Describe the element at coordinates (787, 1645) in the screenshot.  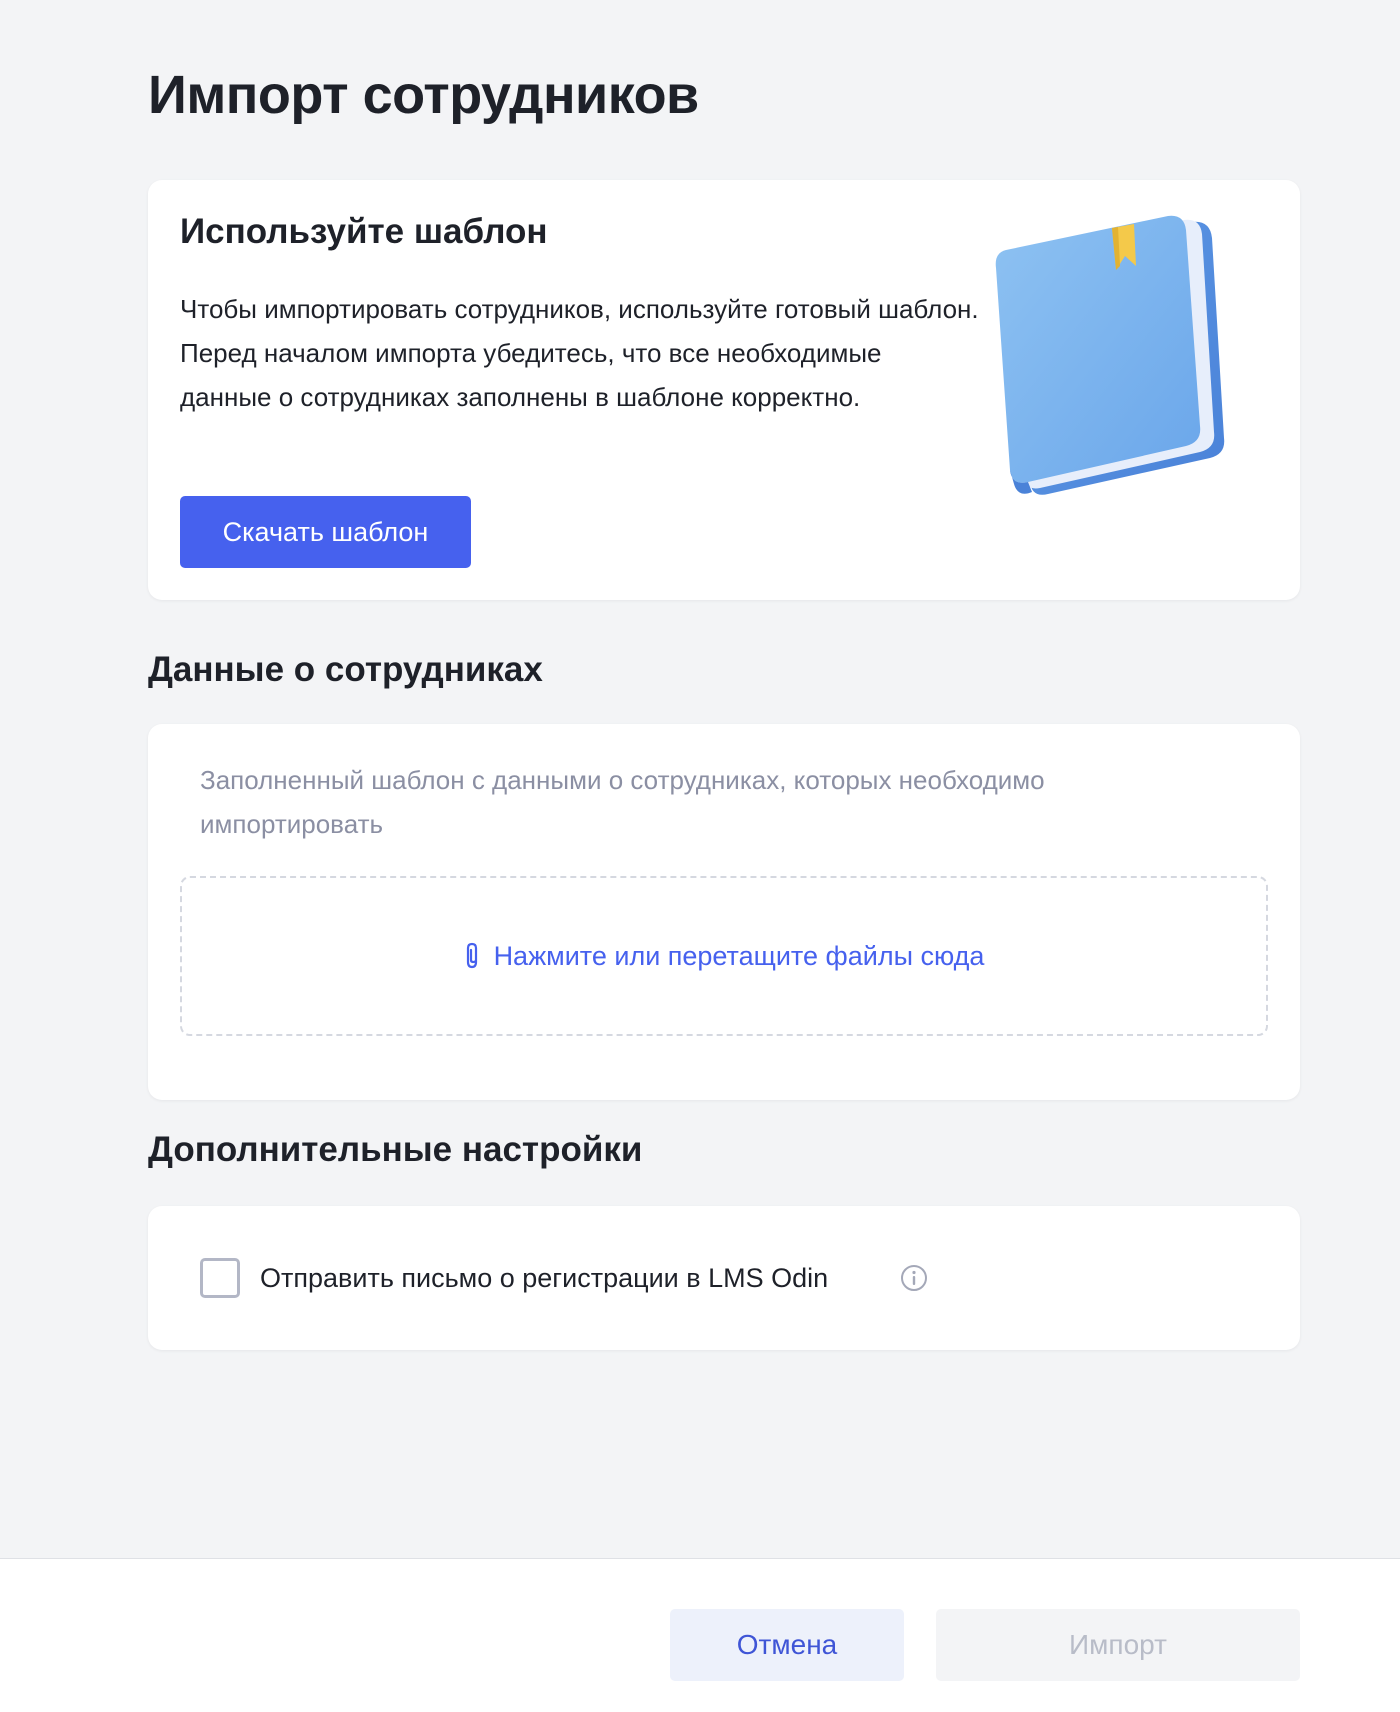
I see `cancel-button: Отмена` at that location.